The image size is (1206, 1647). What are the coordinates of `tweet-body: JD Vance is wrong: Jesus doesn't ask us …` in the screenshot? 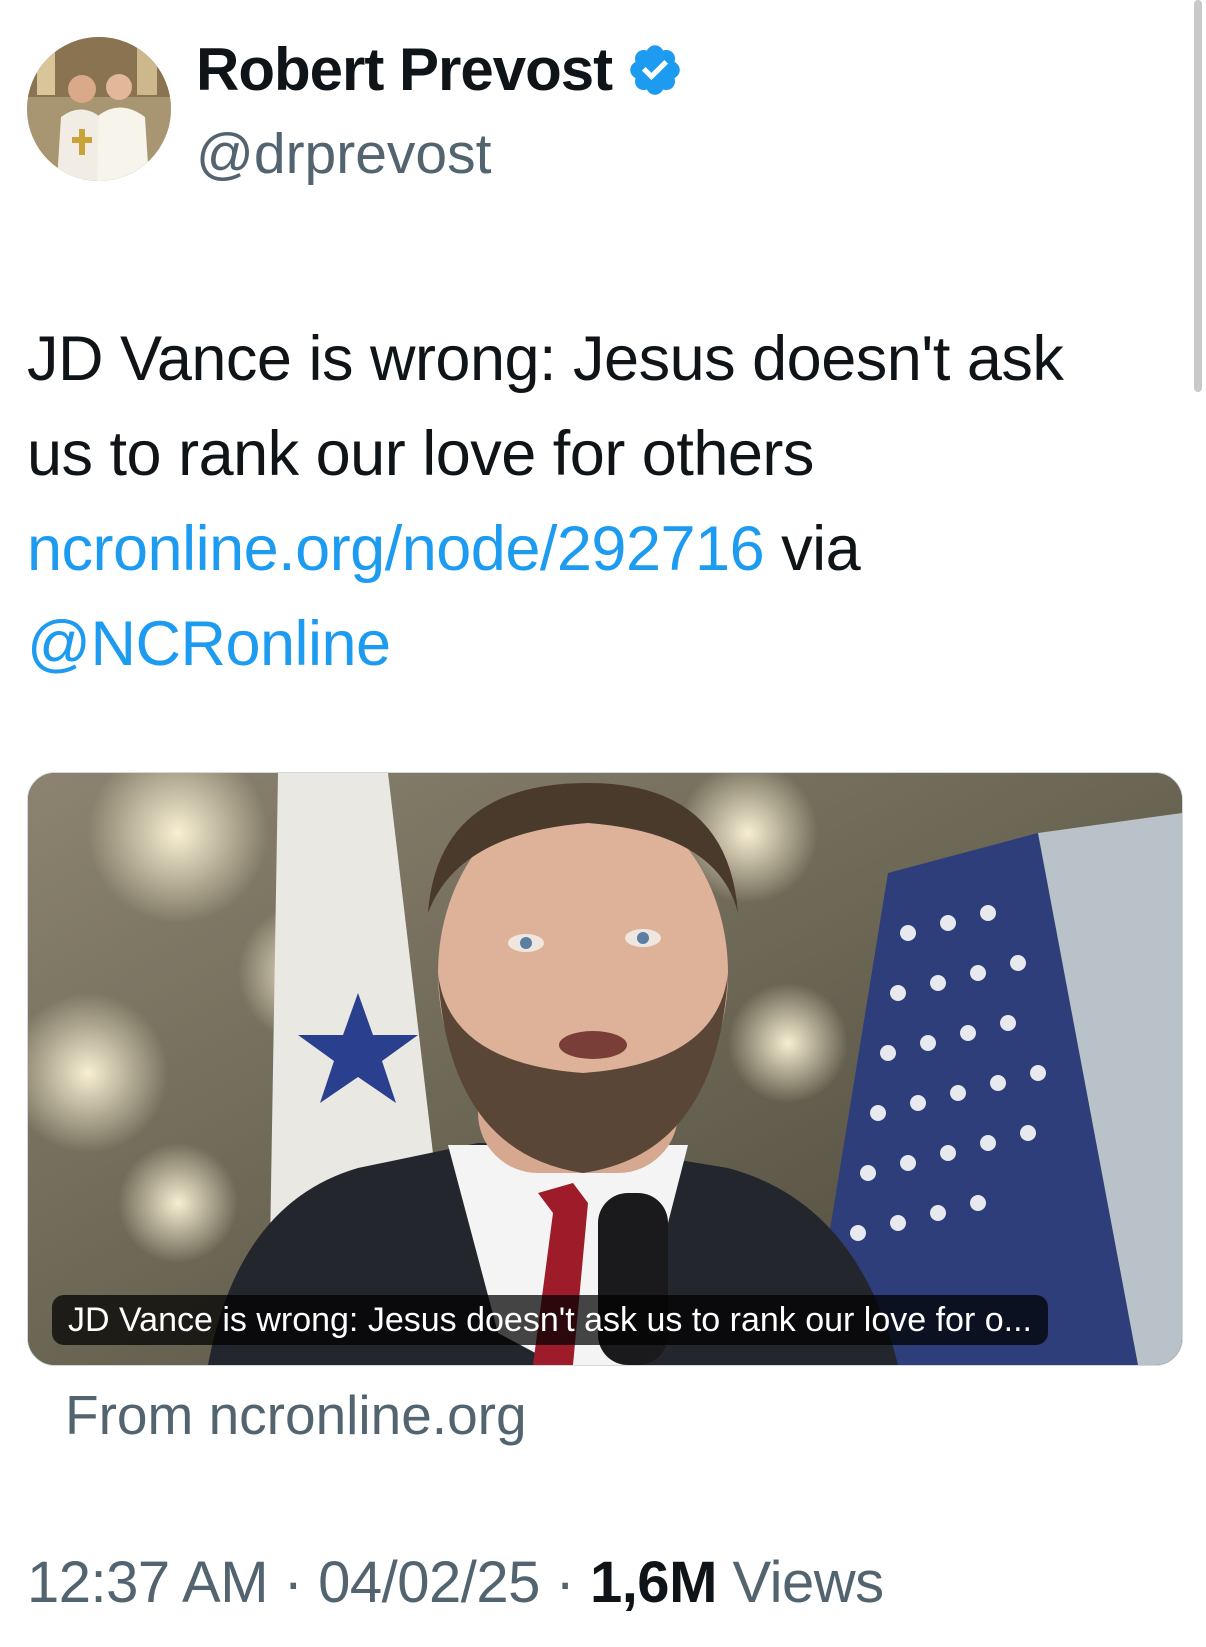 It's located at (545, 406).